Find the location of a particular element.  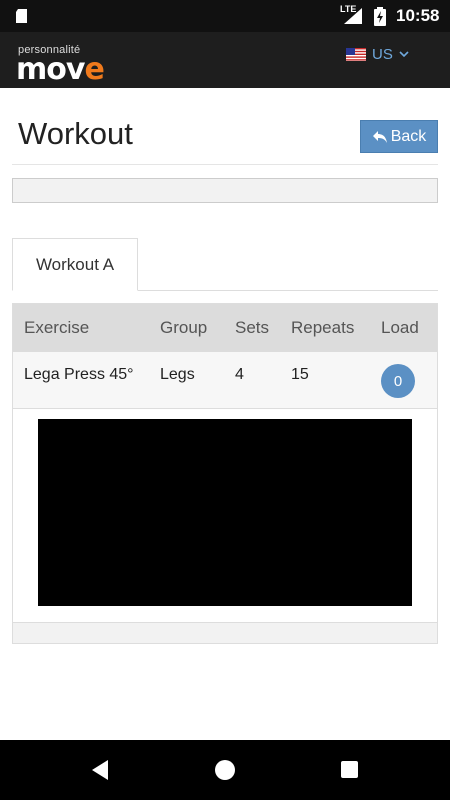

table-header: Exercise Group Sets Repeats Load is located at coordinates (225, 328).